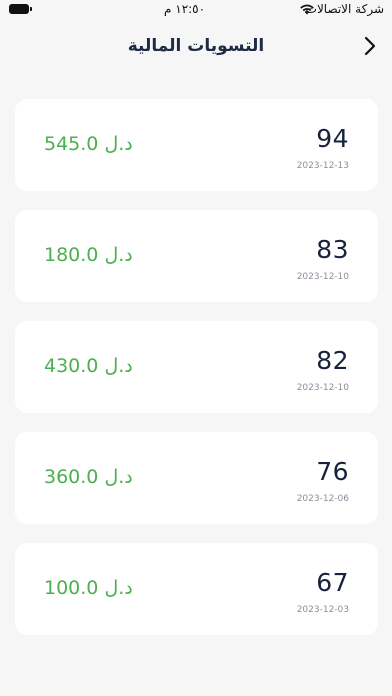 The height and width of the screenshot is (696, 392). I want to click on settlement-number: 82, so click(332, 360).